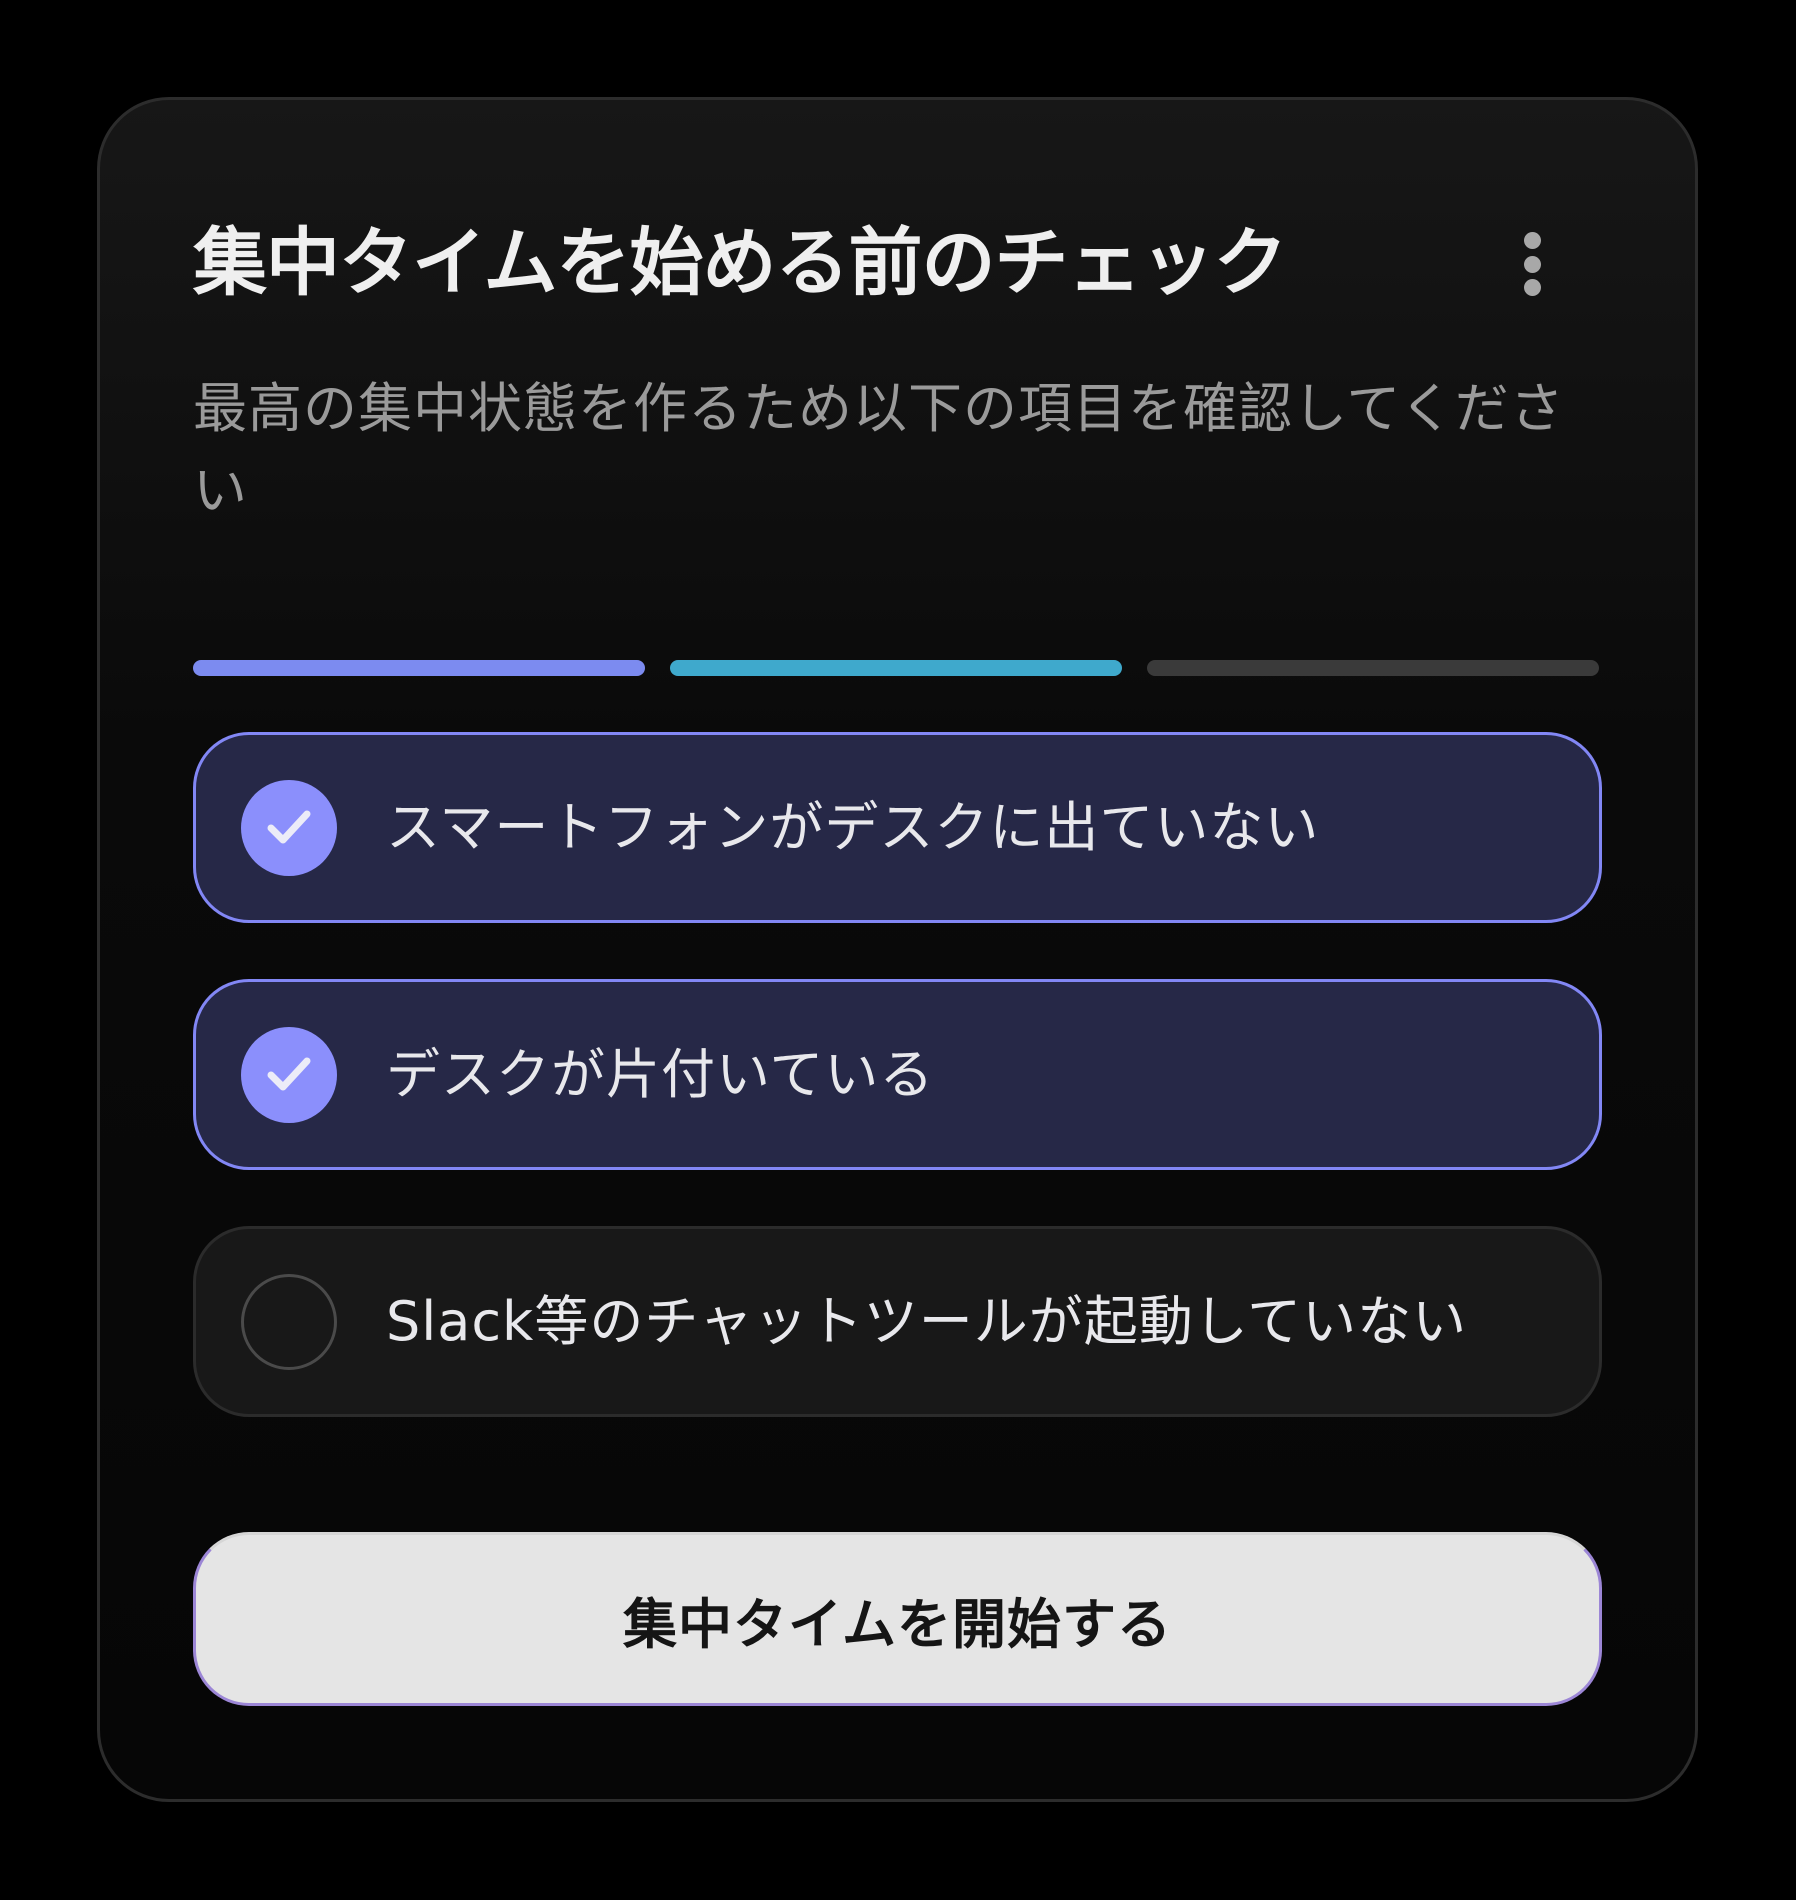  I want to click on start-focus-button-label: 集中タイムを開始する, so click(897, 1624).